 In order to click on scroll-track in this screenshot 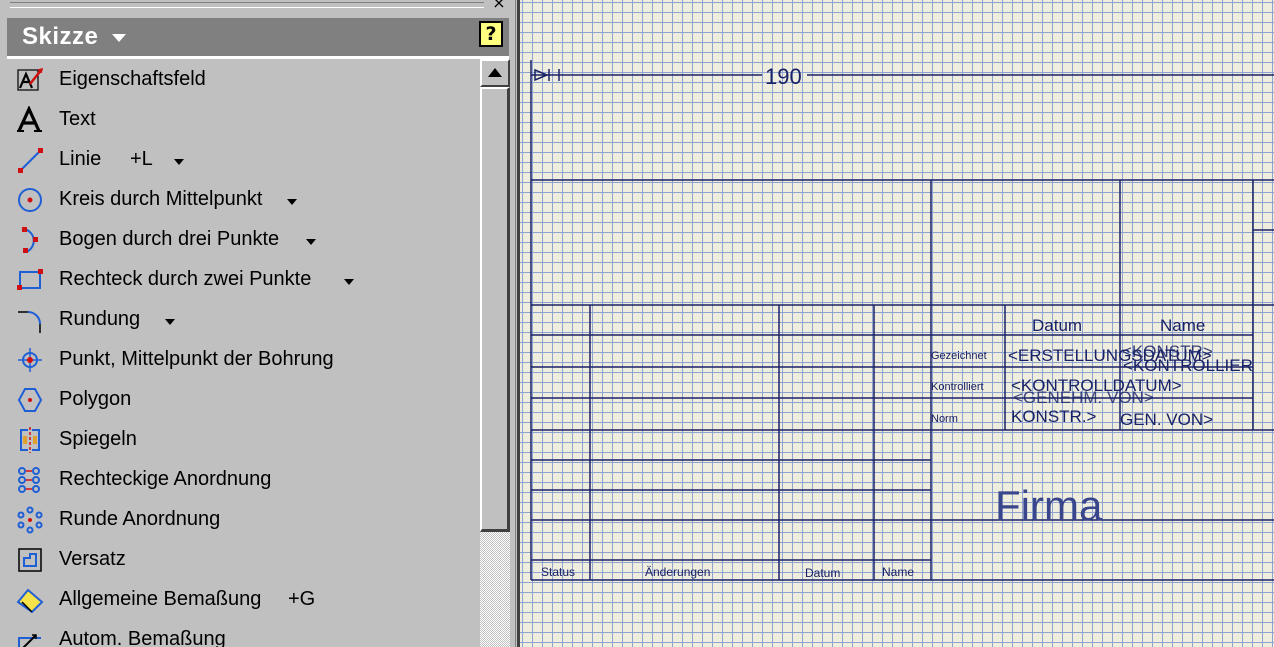, I will do `click(495, 589)`.